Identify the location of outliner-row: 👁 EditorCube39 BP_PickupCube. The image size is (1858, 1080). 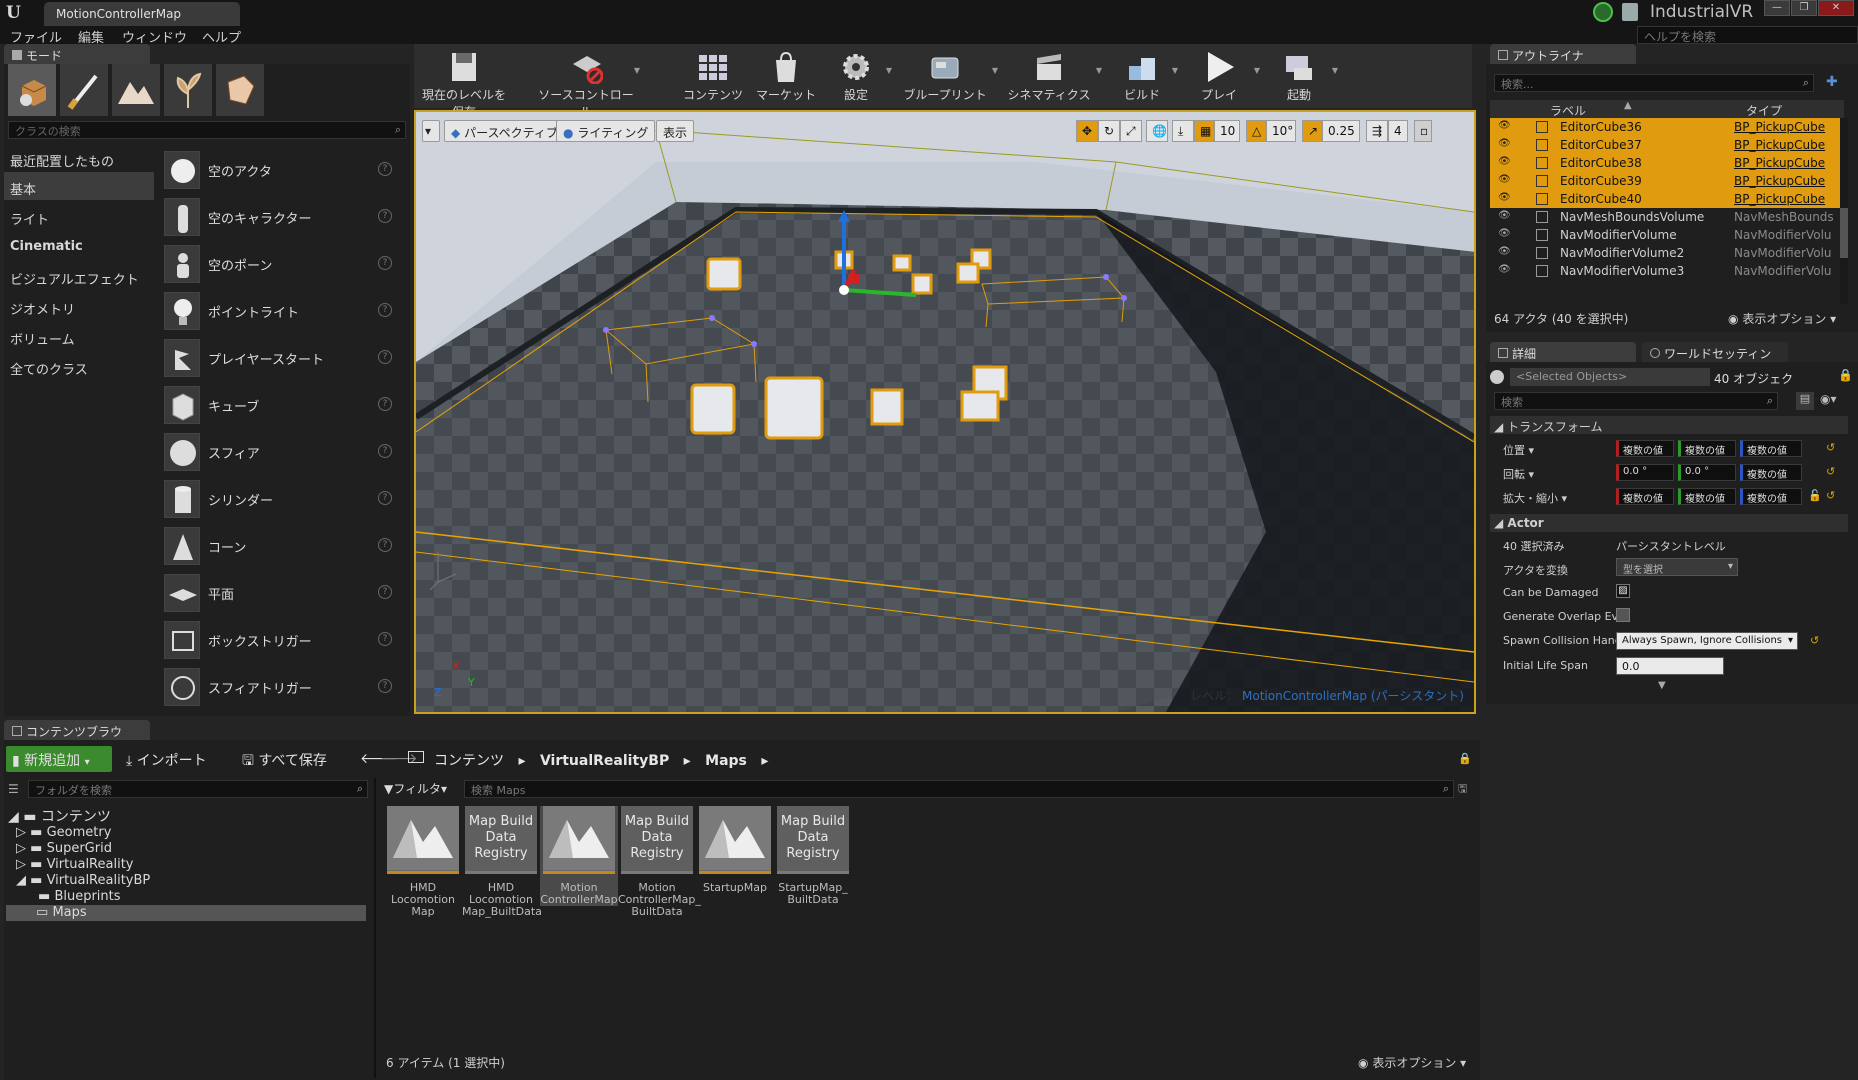
(1665, 181).